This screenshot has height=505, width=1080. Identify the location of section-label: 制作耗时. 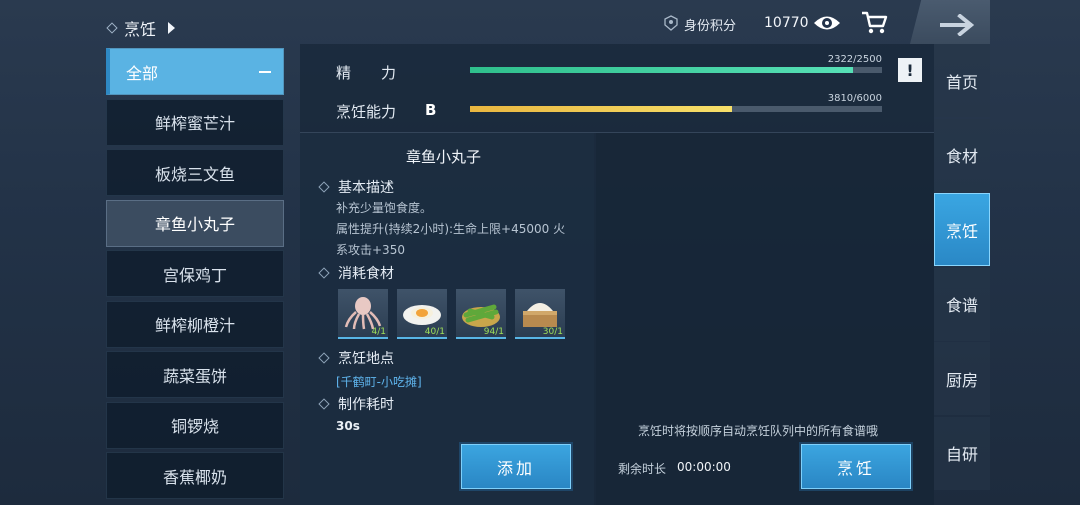
(366, 405).